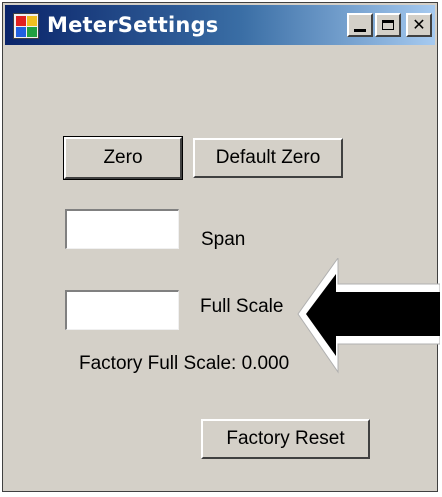  I want to click on full-scale-label: Full Scale, so click(242, 306).